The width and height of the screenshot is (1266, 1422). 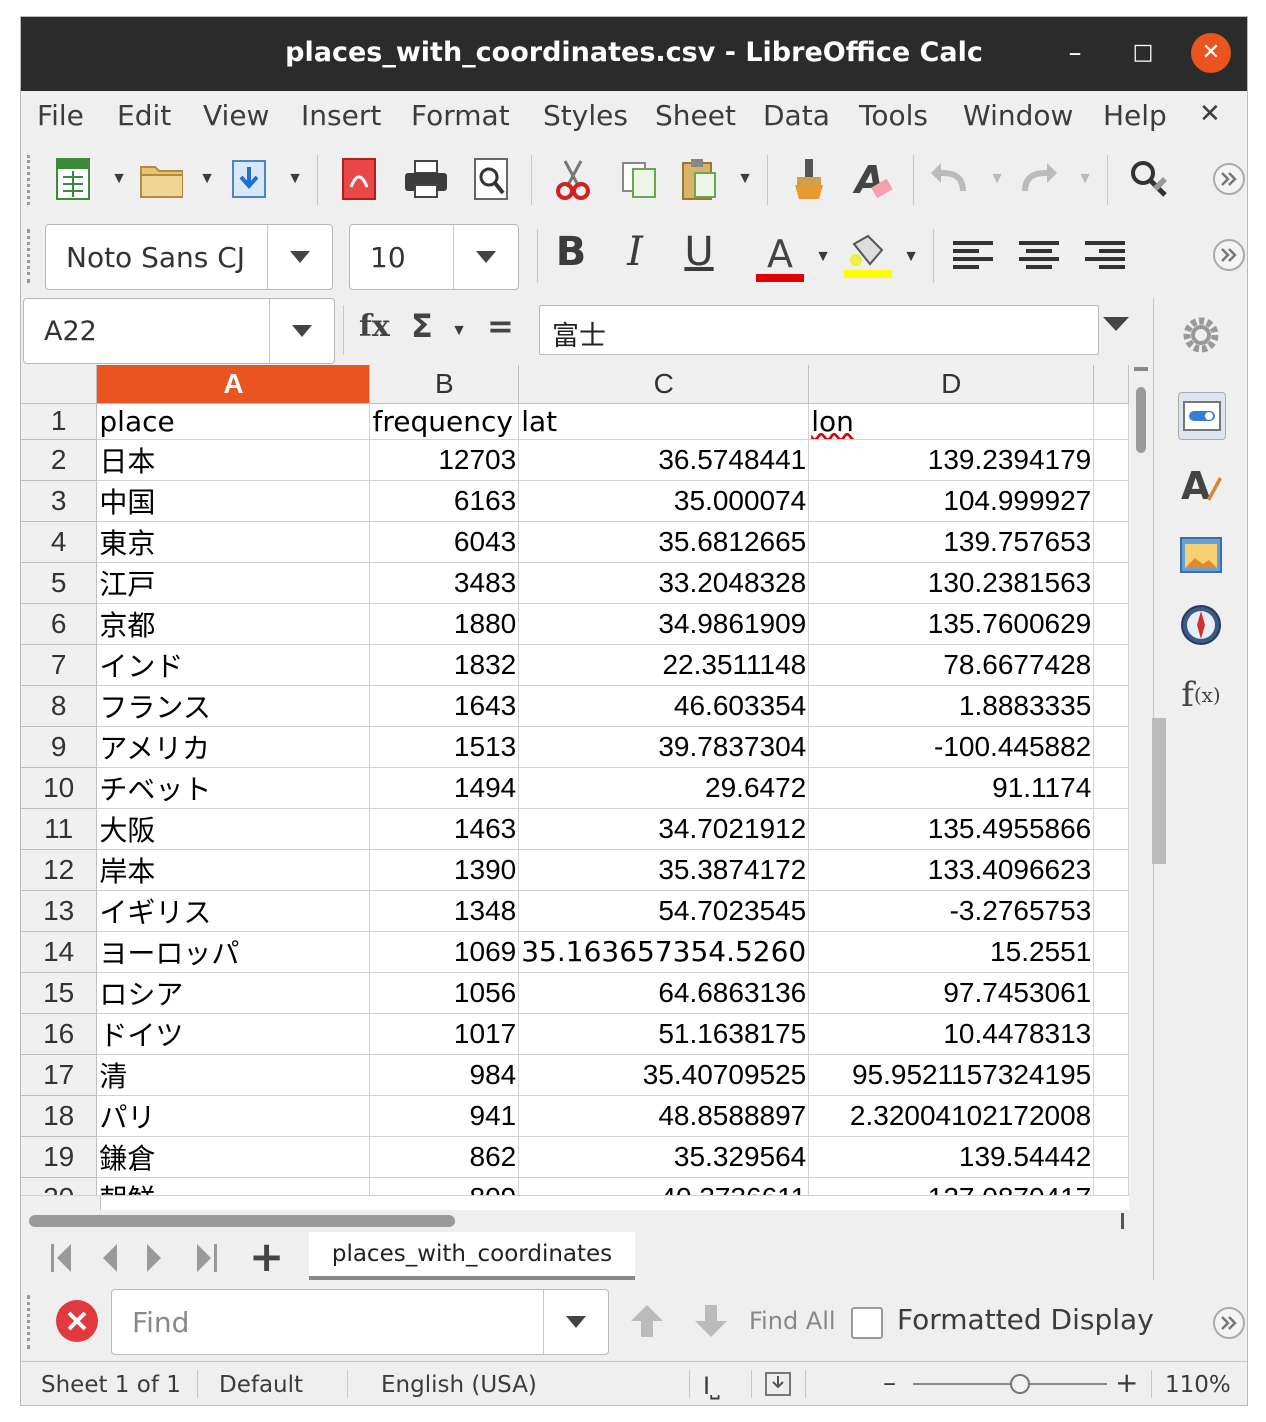 I want to click on print-icon, so click(x=425, y=179).